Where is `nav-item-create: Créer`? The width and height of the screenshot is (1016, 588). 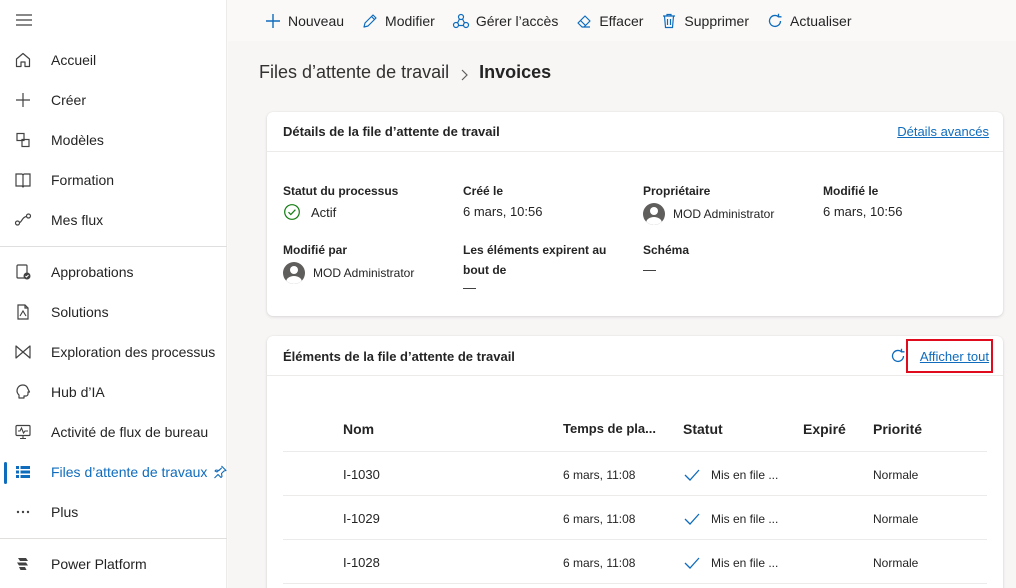 nav-item-create: Créer is located at coordinates (113, 100).